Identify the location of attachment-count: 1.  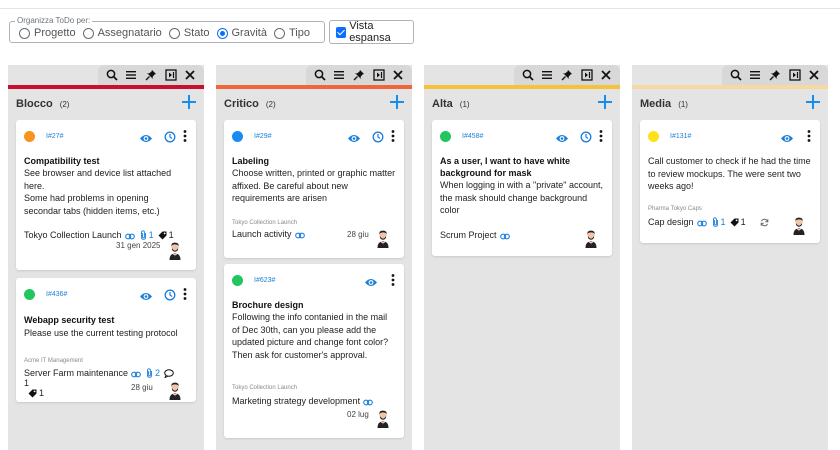
(151, 235).